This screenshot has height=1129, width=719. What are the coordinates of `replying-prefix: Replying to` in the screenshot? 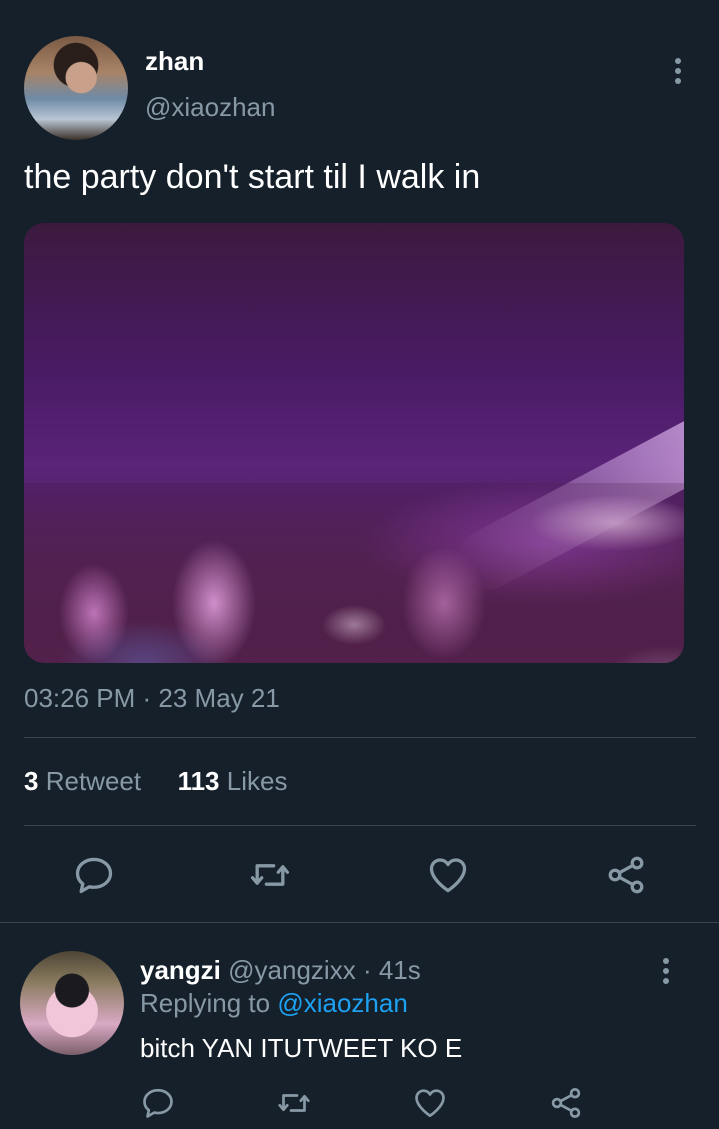 It's located at (205, 1003).